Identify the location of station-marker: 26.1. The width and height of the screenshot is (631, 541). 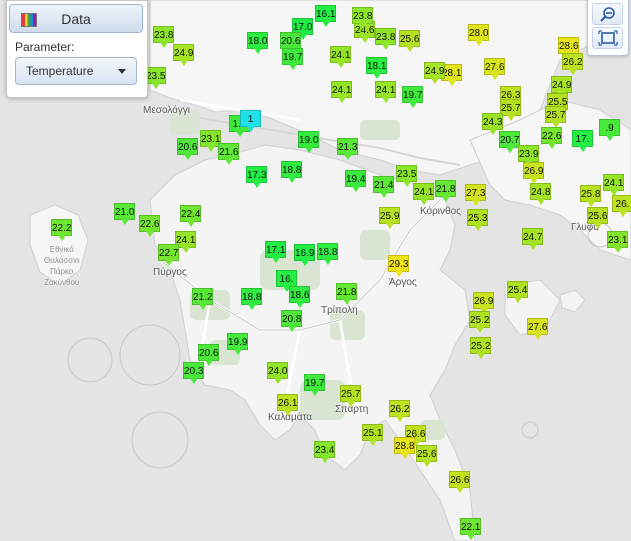
(287, 405).